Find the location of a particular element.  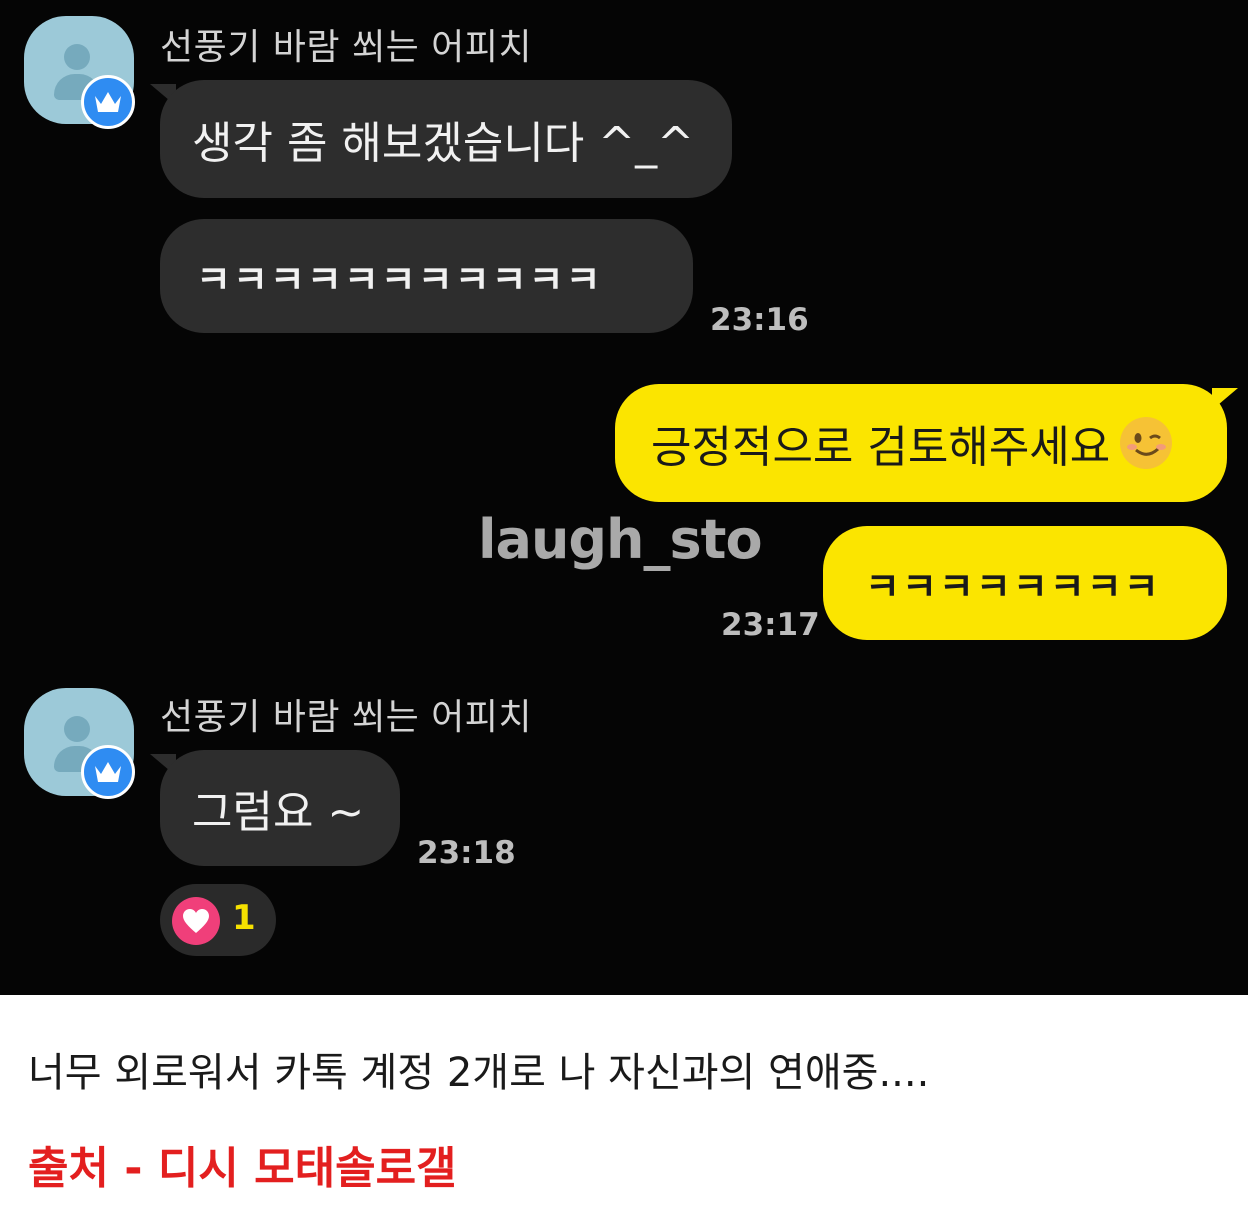

message-bubble: 생각 좀 해보겠습니다 ^_^ is located at coordinates (446, 139).